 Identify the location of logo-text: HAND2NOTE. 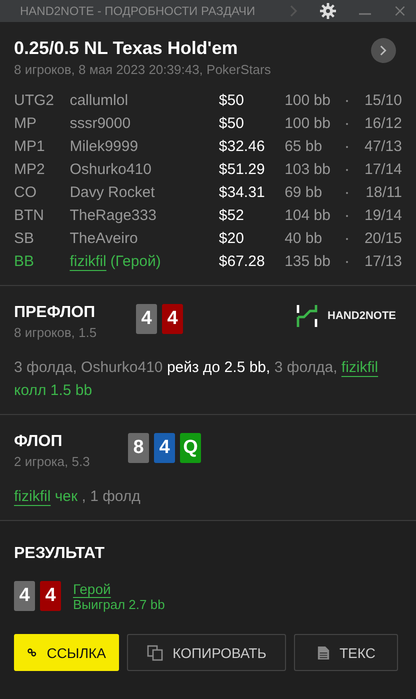
(362, 316).